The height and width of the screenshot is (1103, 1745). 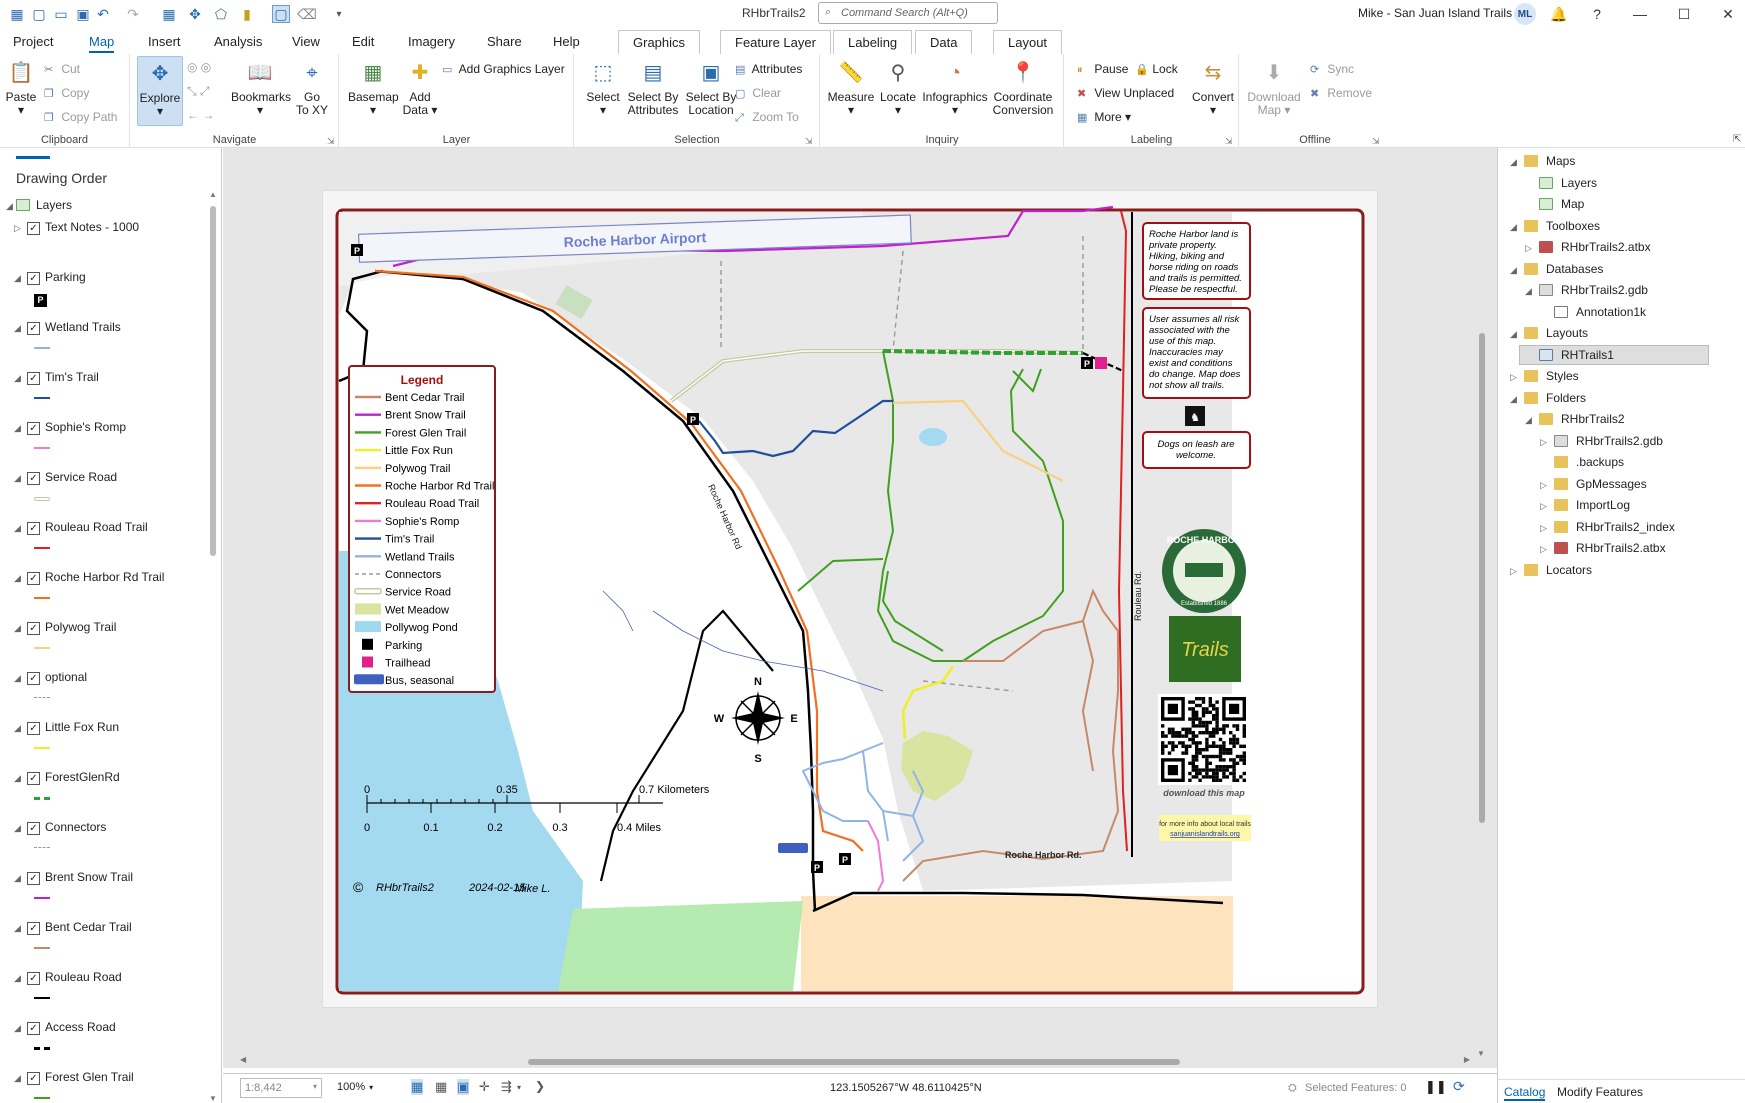 What do you see at coordinates (955, 87) in the screenshot?
I see `infographics-button: ◔ Infographics ▾` at bounding box center [955, 87].